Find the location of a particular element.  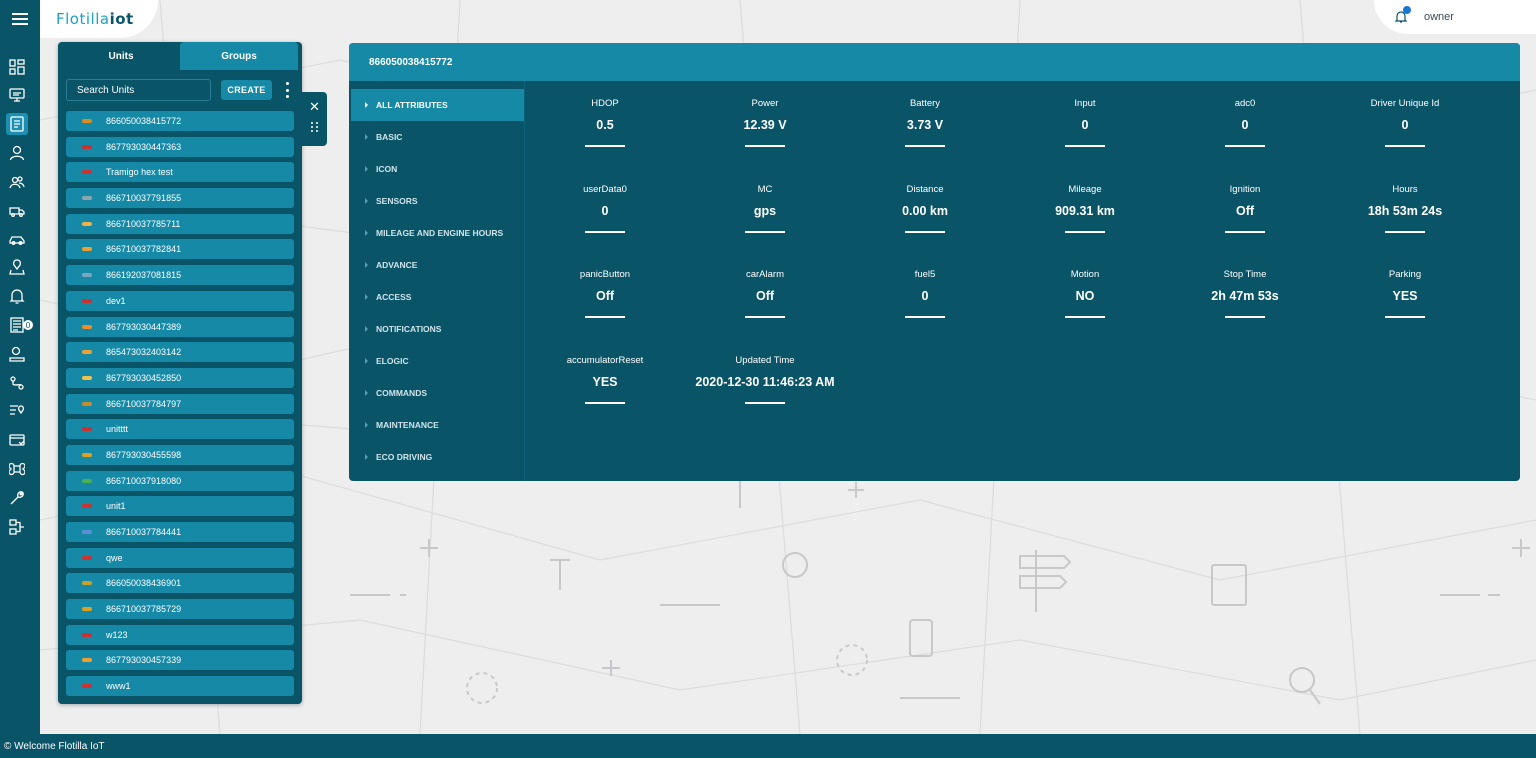

panel-tools: ✕ is located at coordinates (314, 119).